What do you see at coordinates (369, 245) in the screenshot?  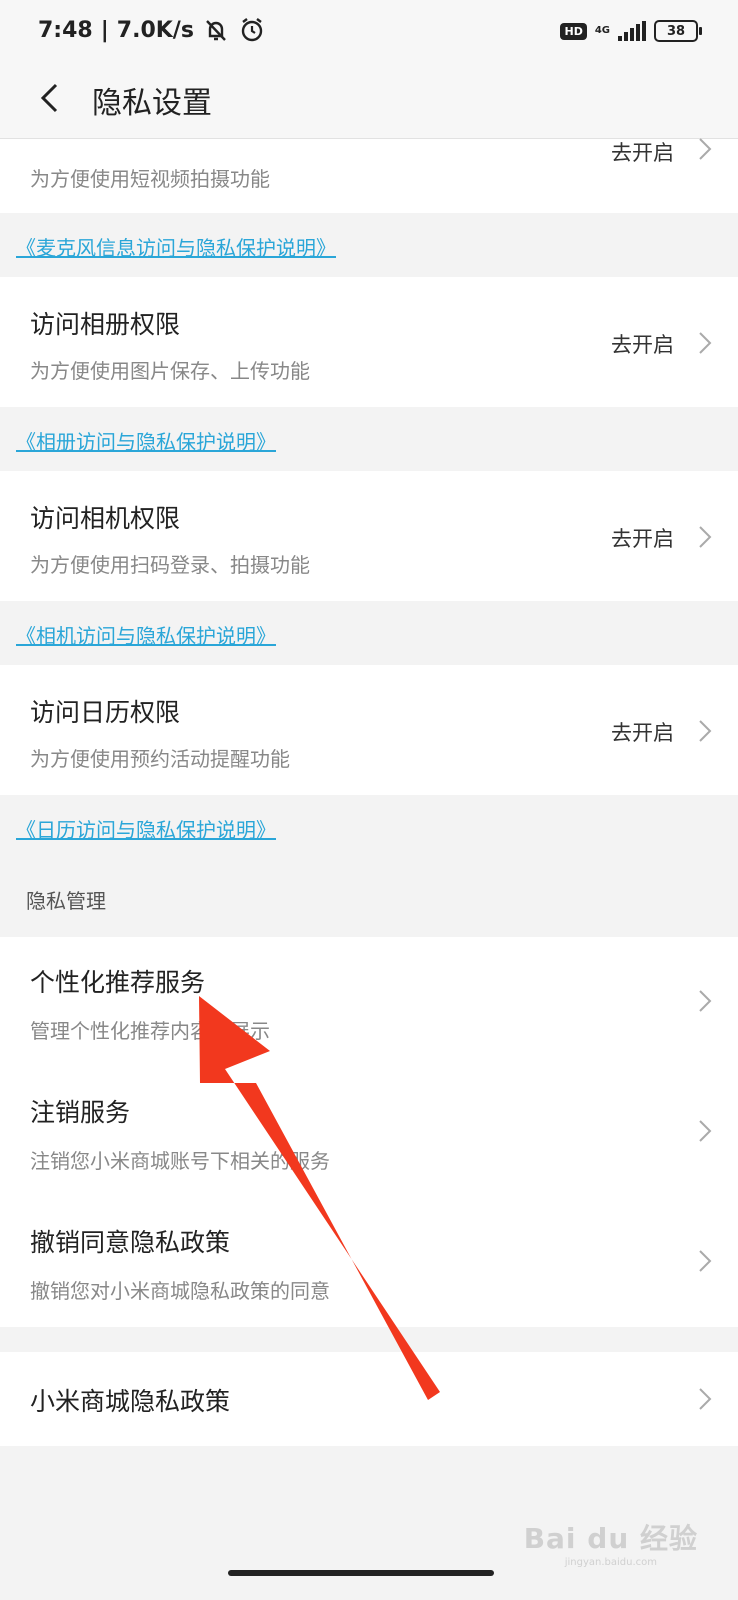 I see `link-row-microphone: 《麦克风信息访问与隐私保护说明》` at bounding box center [369, 245].